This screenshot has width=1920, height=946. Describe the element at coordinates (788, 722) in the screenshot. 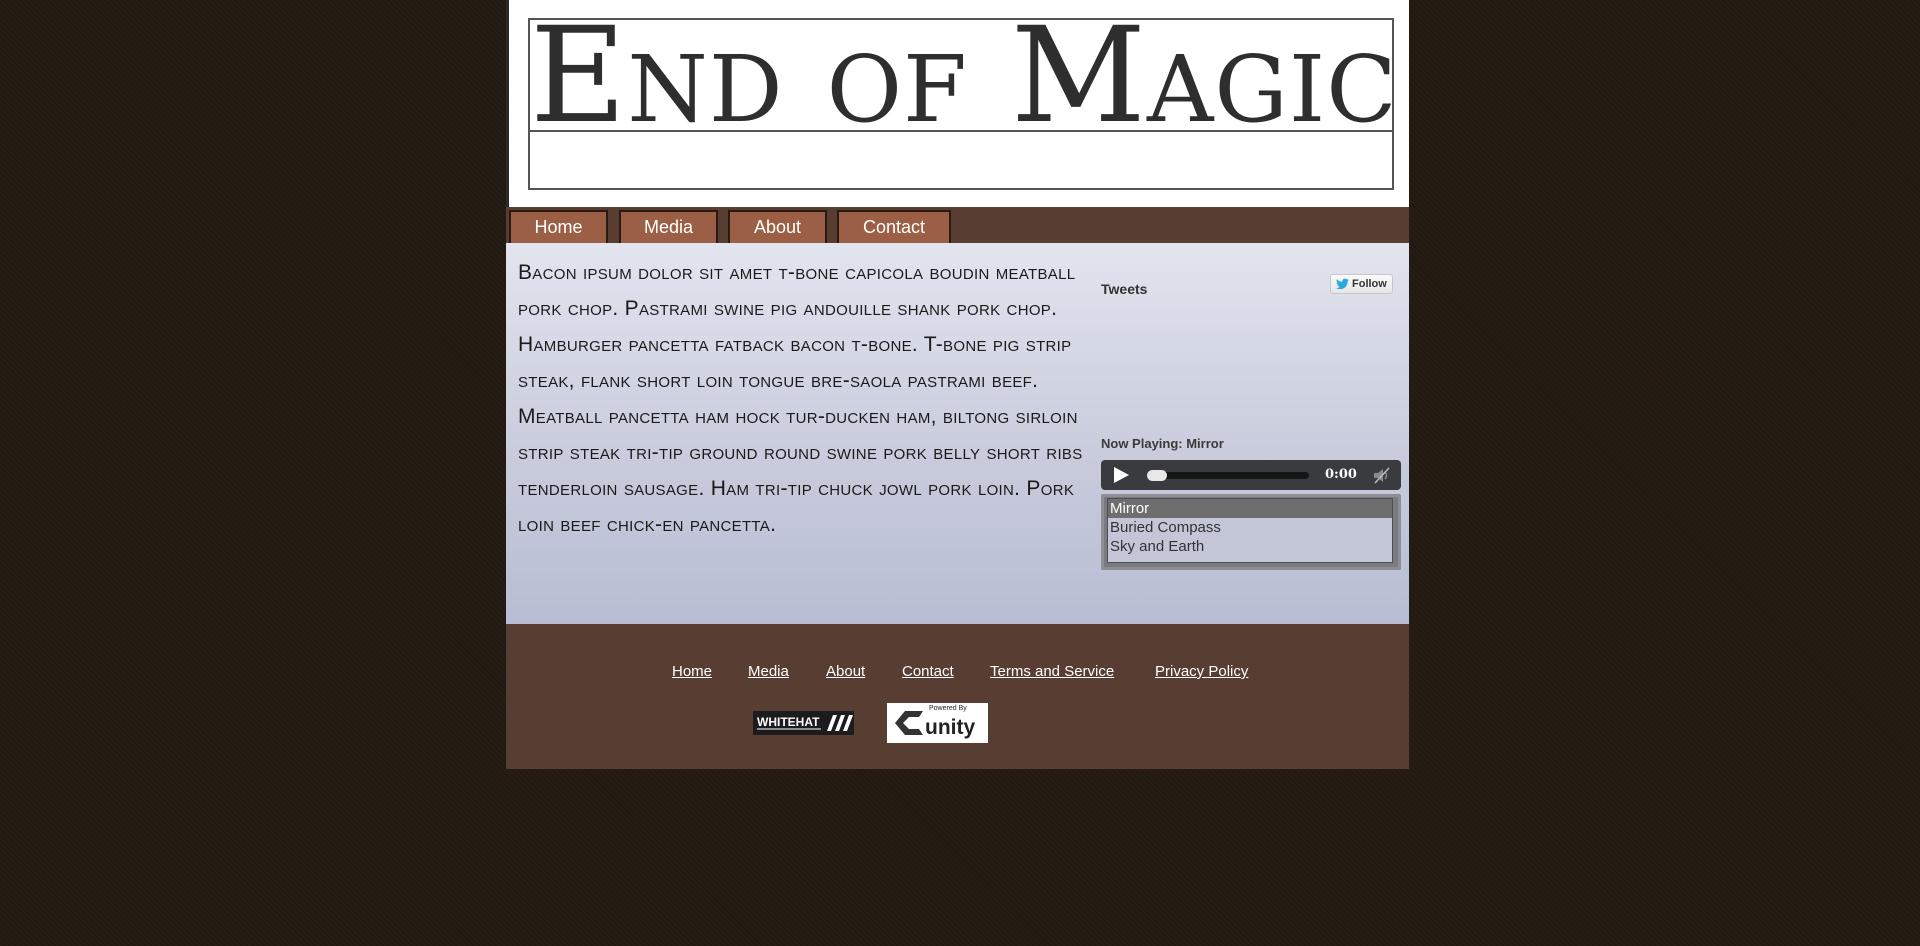

I see `whitehat-badge-text: WHITEHAT` at that location.